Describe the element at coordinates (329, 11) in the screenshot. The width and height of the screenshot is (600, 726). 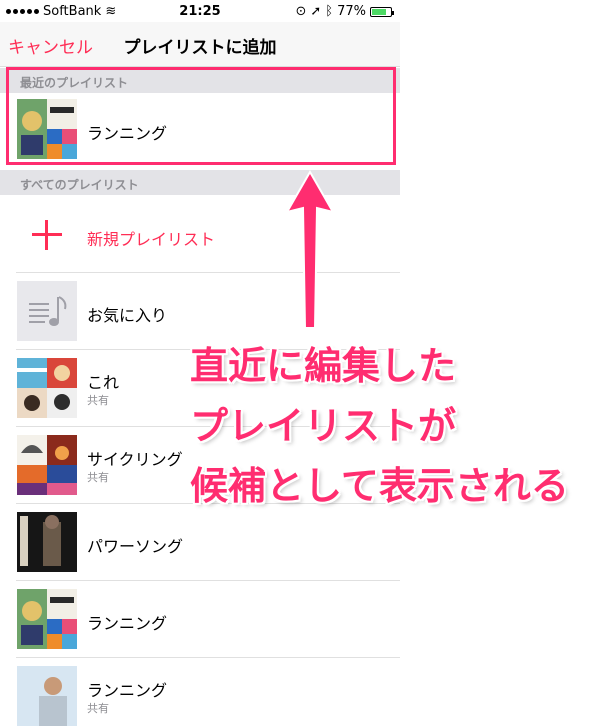
I see `bluetooth-icon: ᛒ` at that location.